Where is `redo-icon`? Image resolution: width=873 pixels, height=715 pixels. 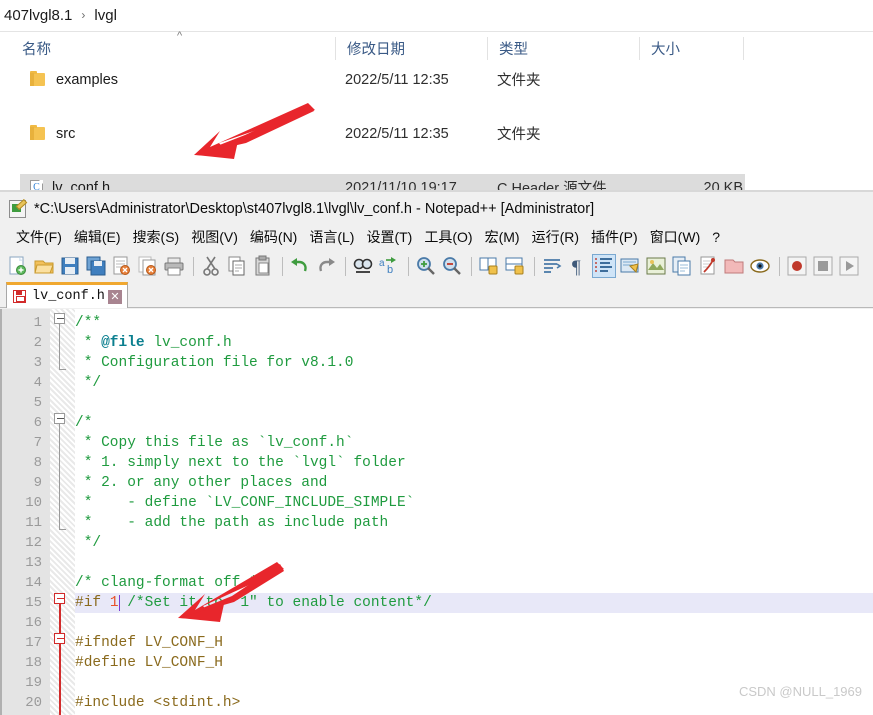 redo-icon is located at coordinates (326, 266).